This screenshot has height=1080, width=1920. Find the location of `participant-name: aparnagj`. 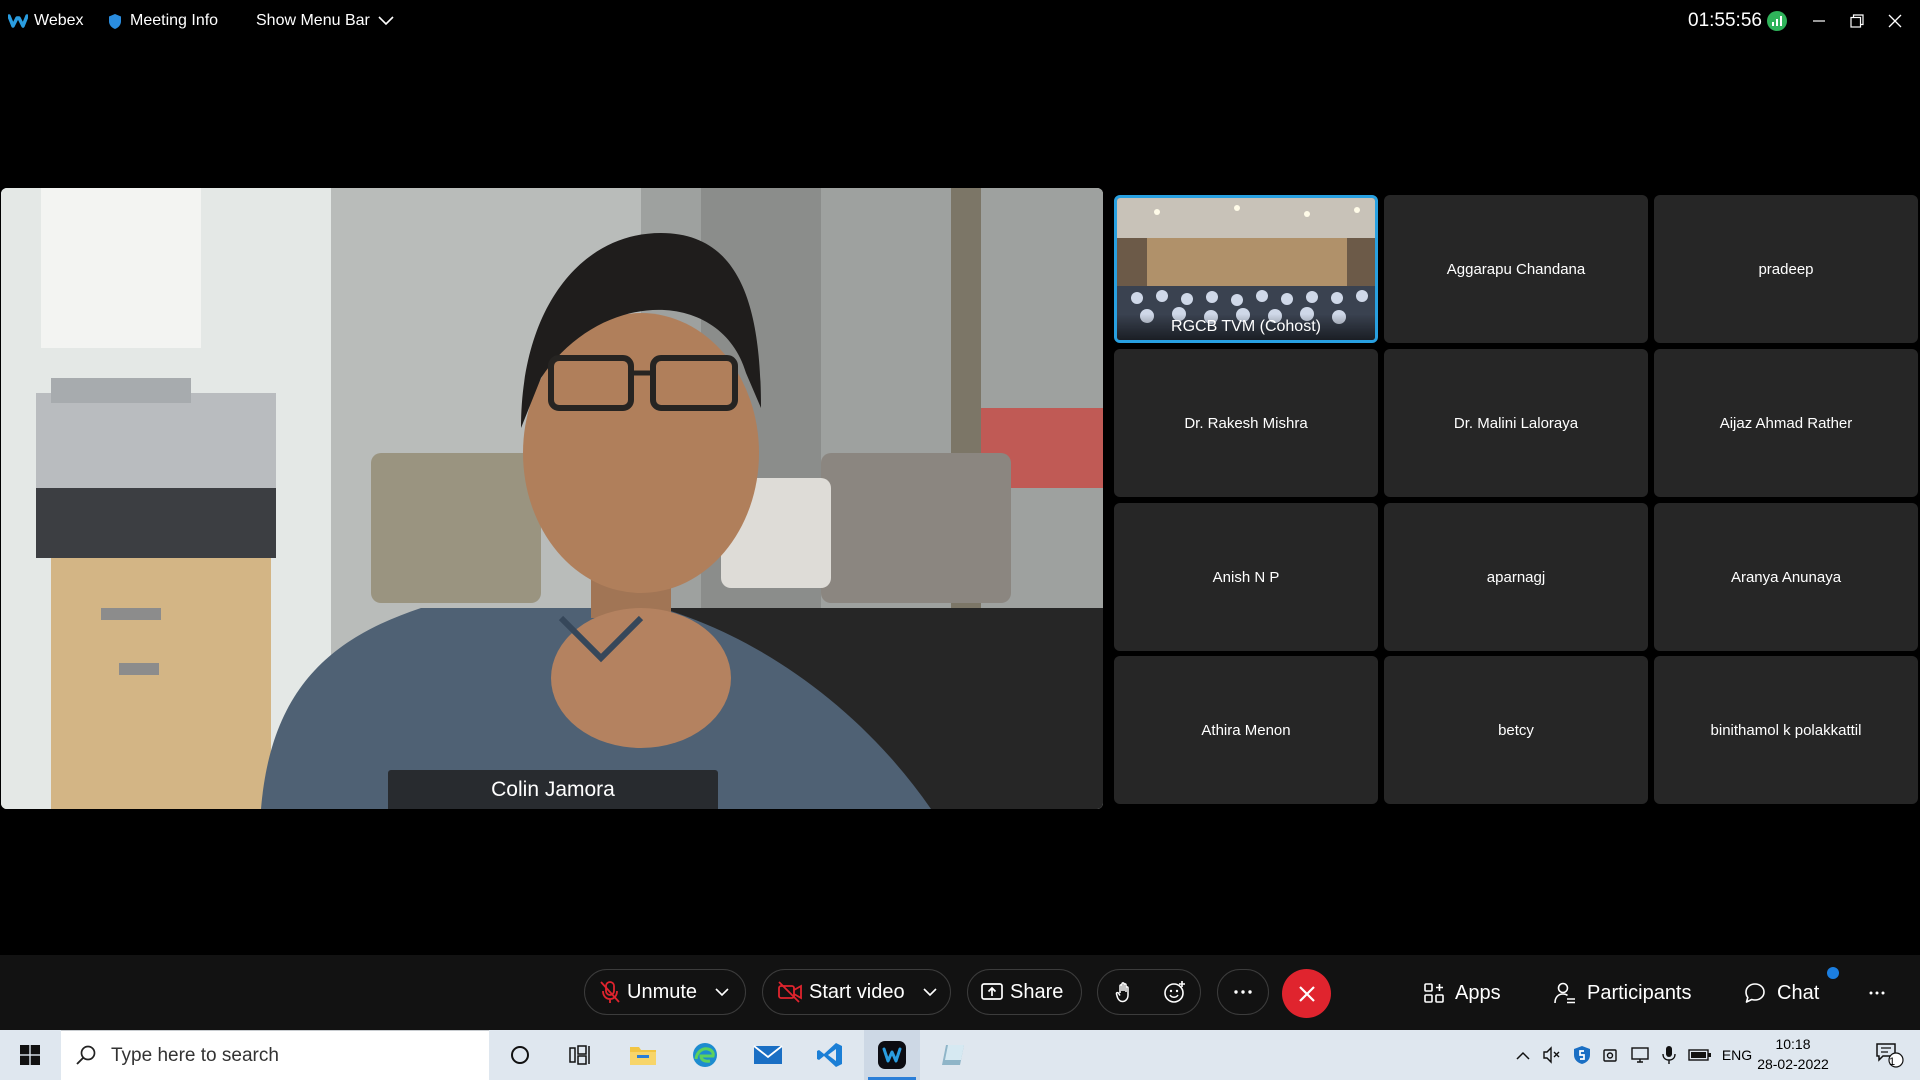

participant-name: aparnagj is located at coordinates (1516, 577).